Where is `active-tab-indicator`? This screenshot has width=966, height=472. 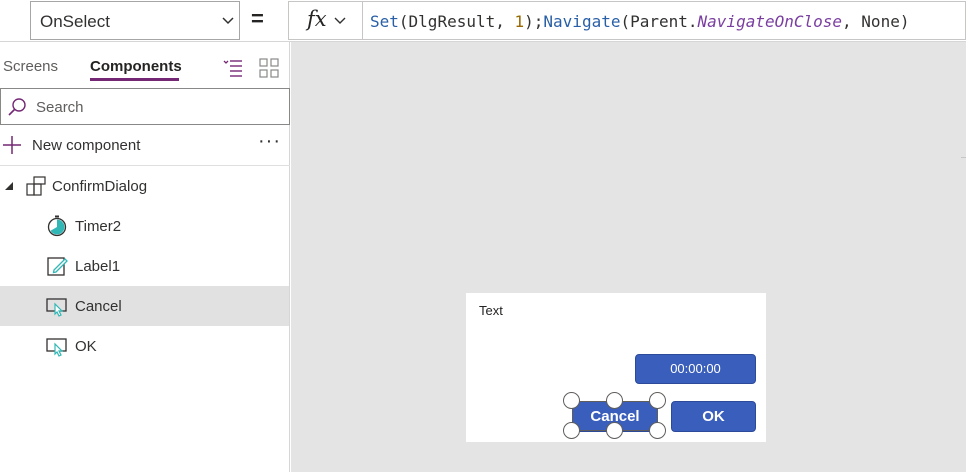 active-tab-indicator is located at coordinates (134, 79).